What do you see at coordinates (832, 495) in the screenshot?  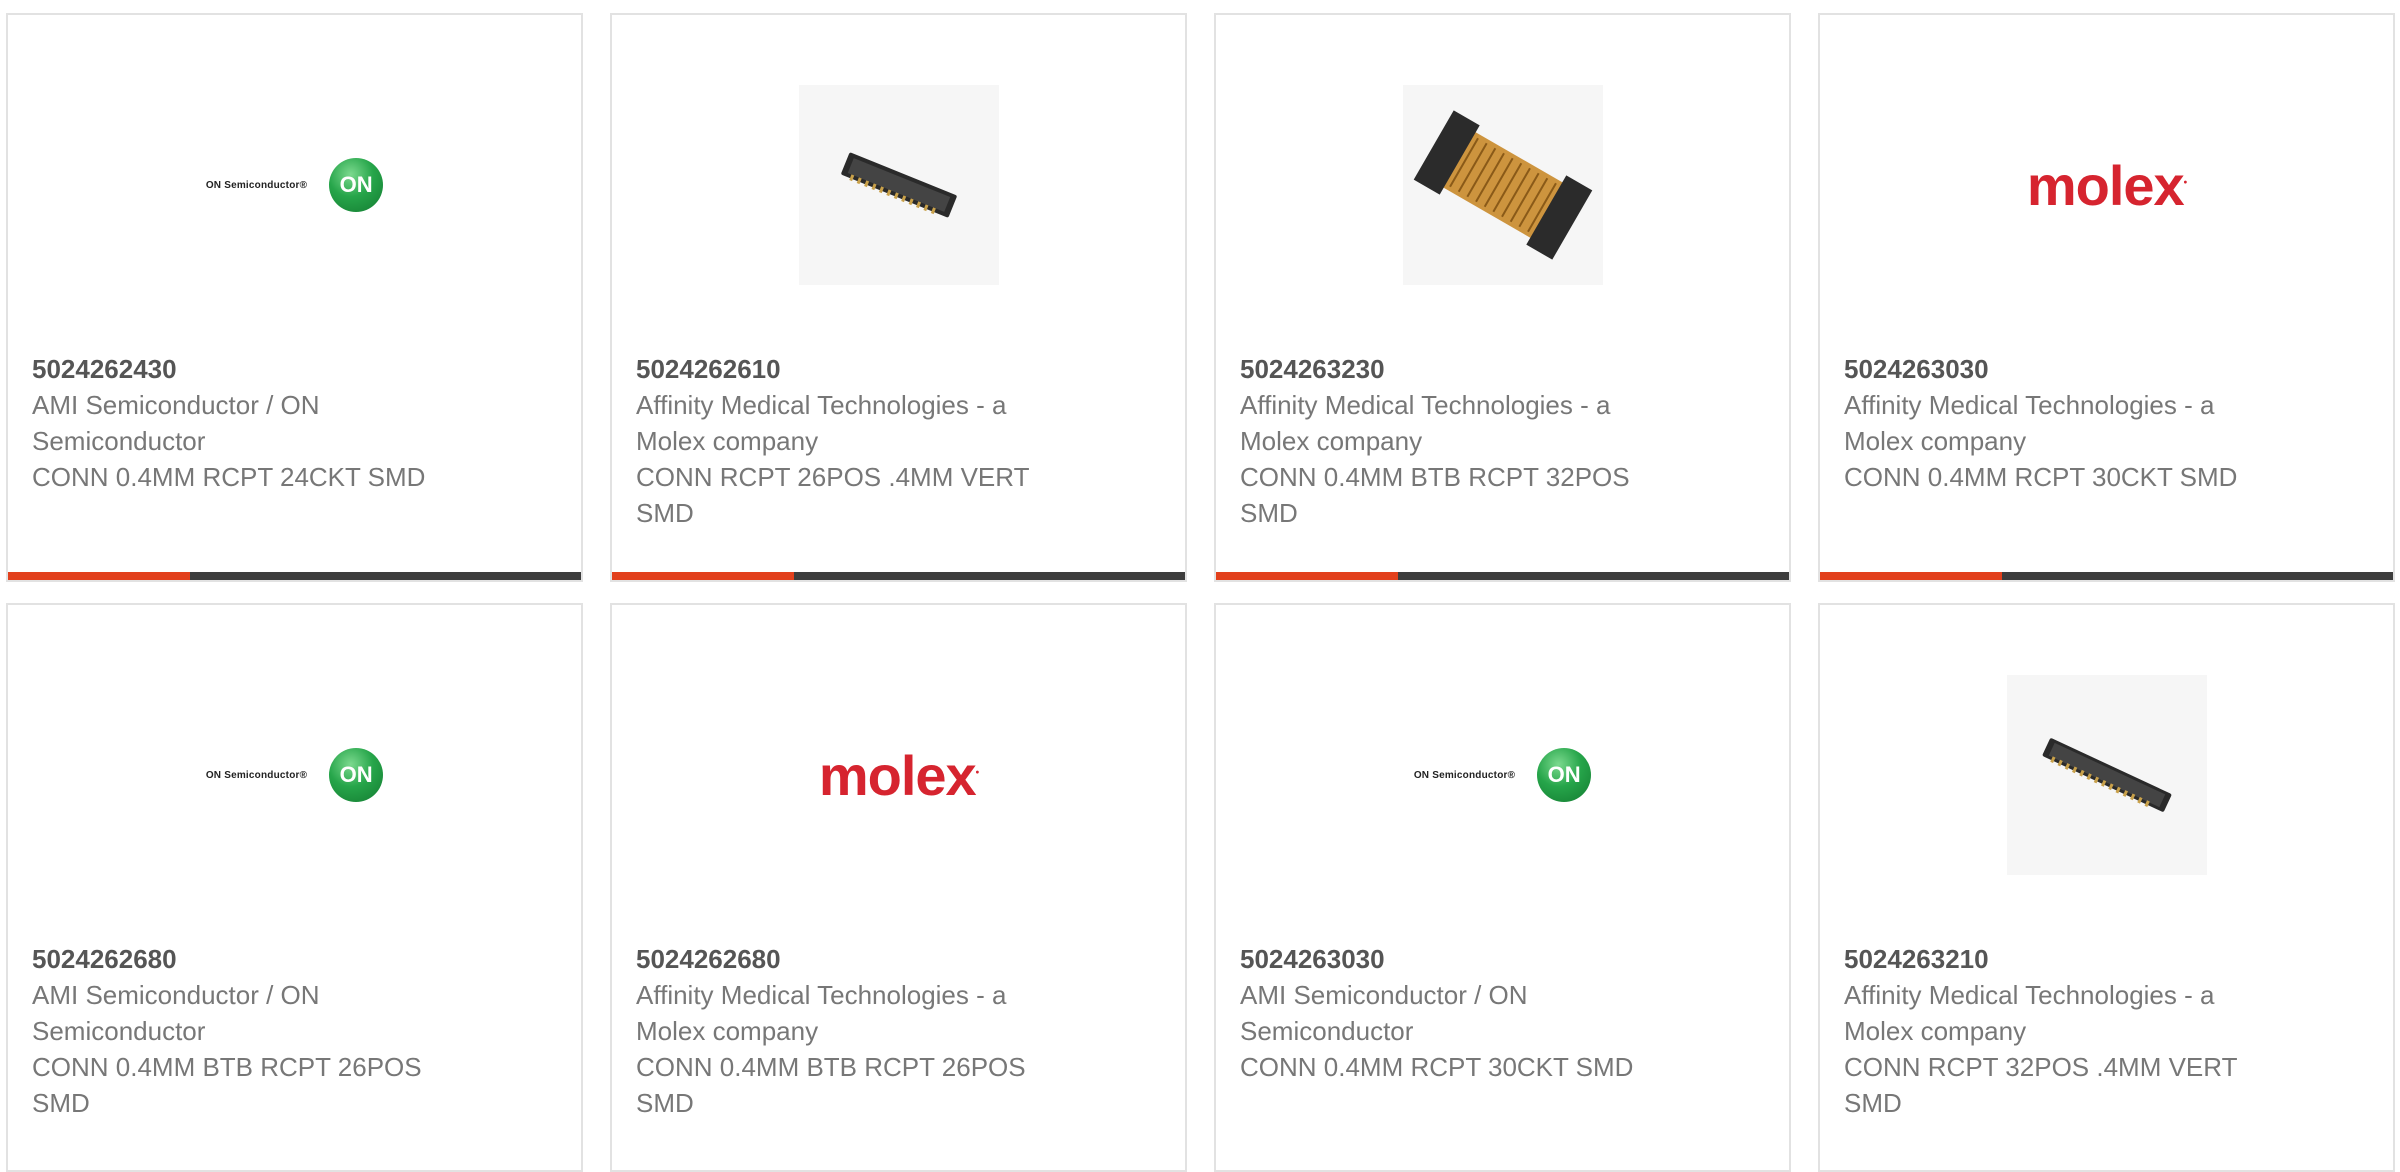 I see `description: CONN RCPT 26POS .4MM VERT SMD` at bounding box center [832, 495].